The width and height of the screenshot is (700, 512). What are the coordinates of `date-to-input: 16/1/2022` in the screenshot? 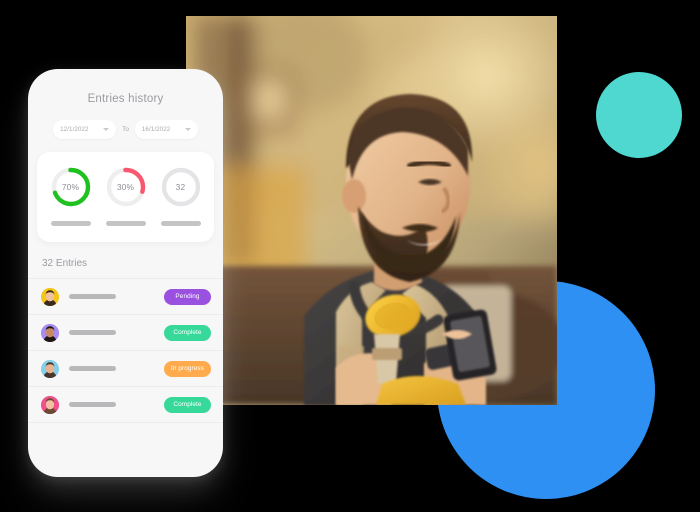 It's located at (166, 129).